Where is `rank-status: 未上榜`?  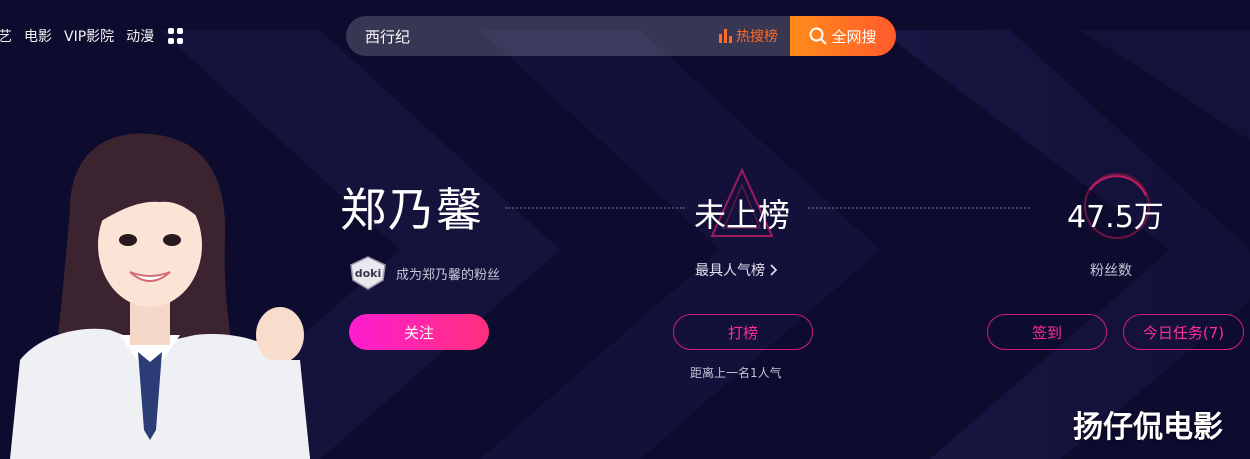
rank-status: 未上榜 is located at coordinates (742, 215).